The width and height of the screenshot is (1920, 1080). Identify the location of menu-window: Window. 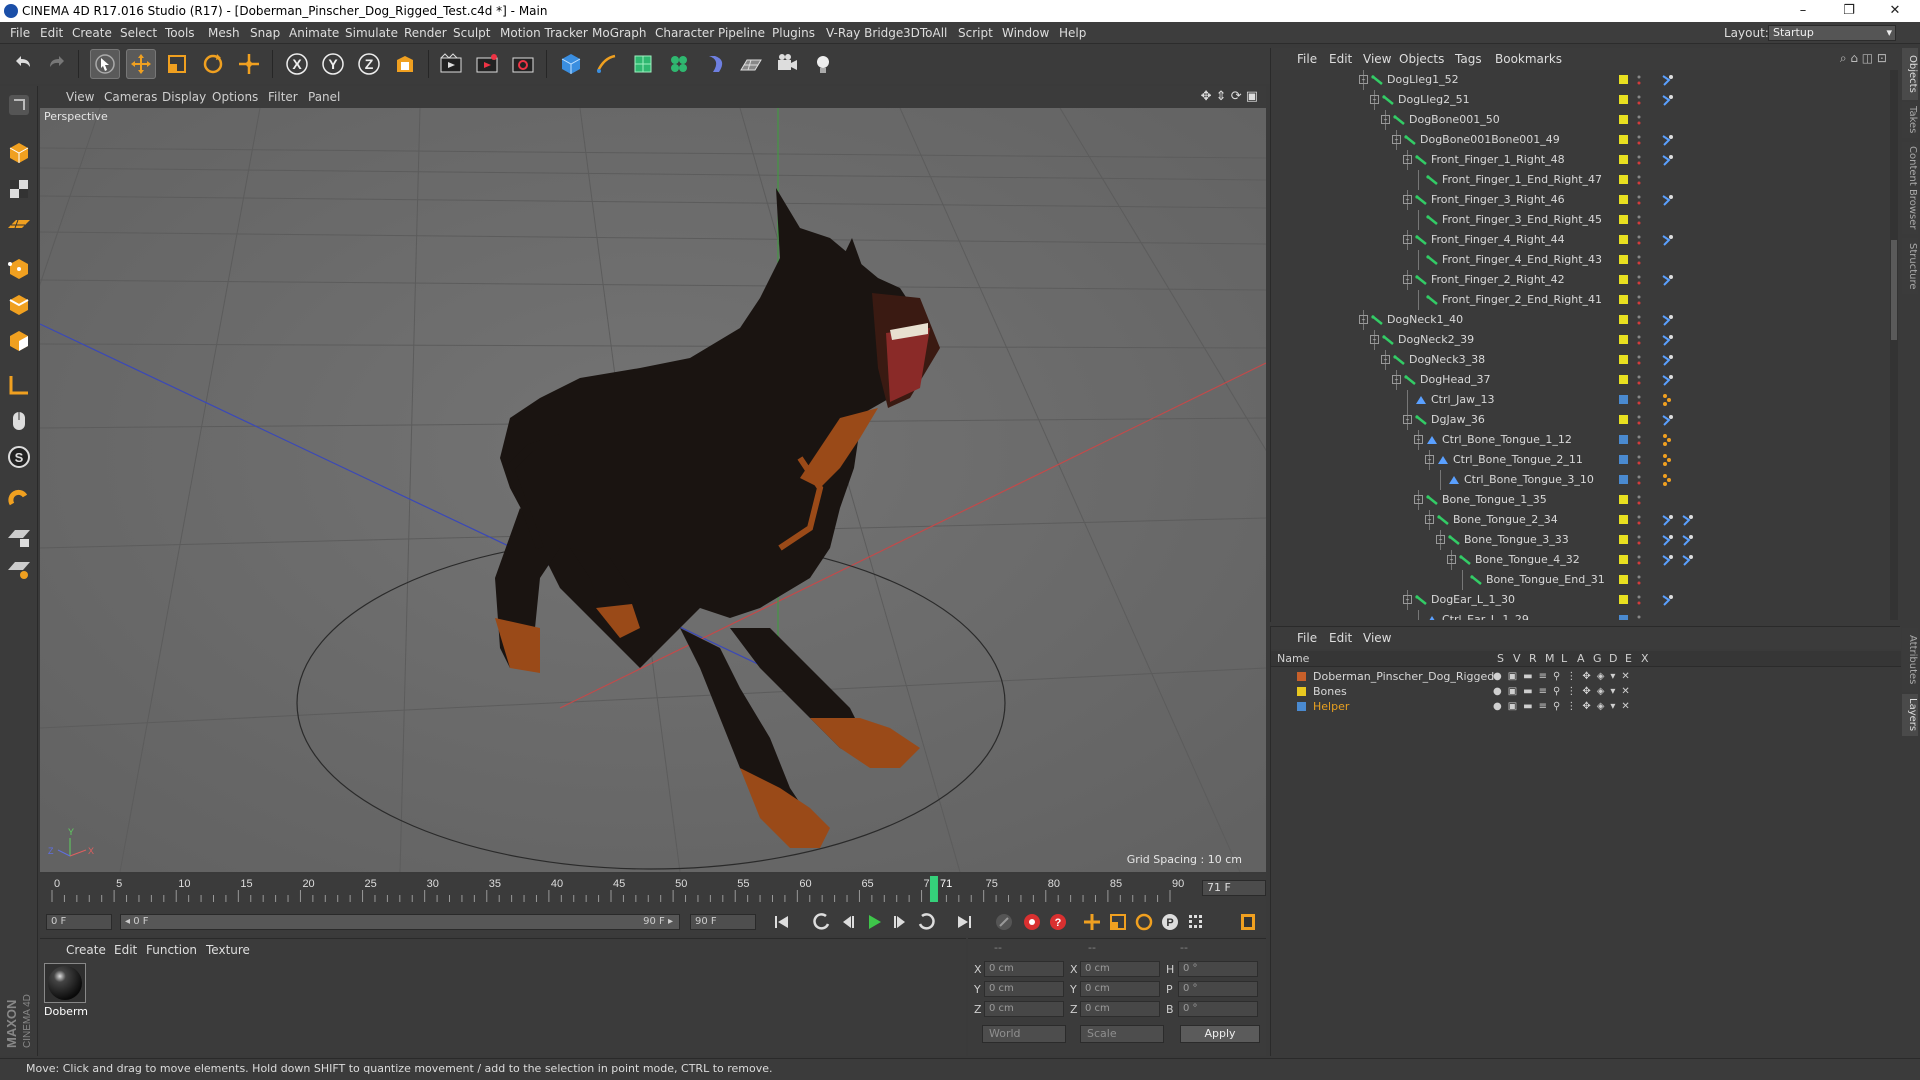
(1025, 33).